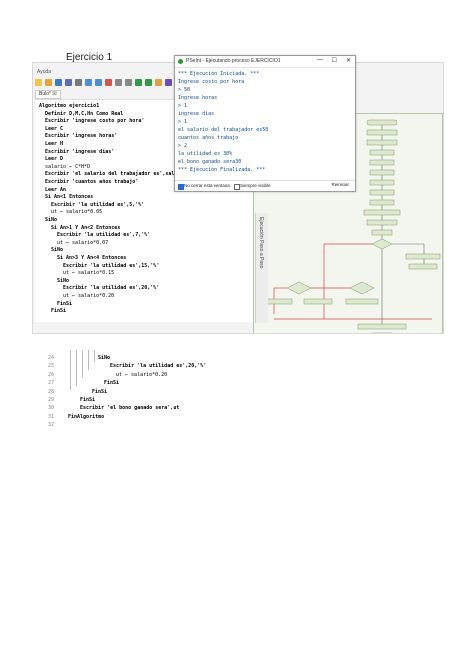 Image resolution: width=474 pixels, height=670 pixels. I want to click on save-icon, so click(58, 82).